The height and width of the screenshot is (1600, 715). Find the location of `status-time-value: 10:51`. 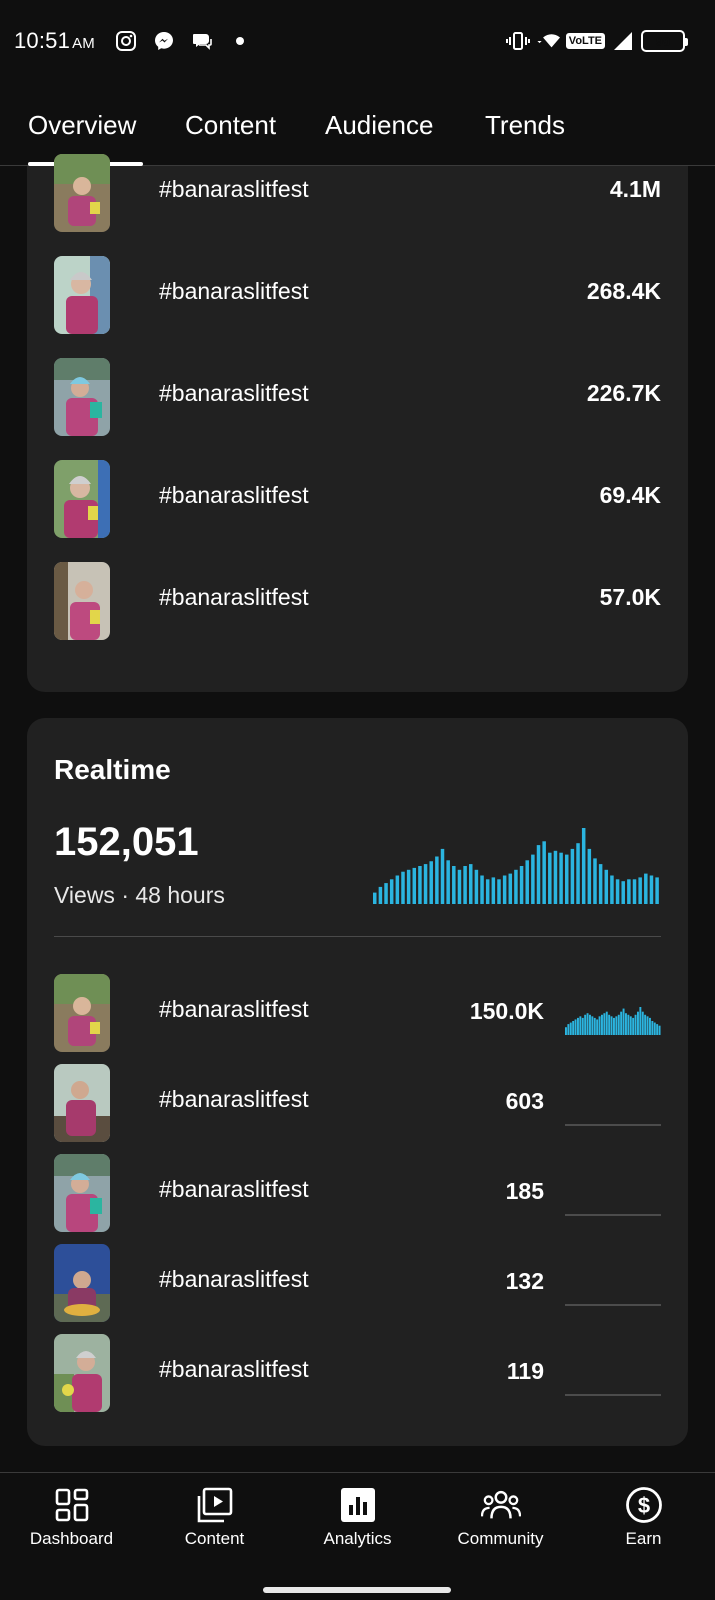

status-time-value: 10:51 is located at coordinates (42, 40).